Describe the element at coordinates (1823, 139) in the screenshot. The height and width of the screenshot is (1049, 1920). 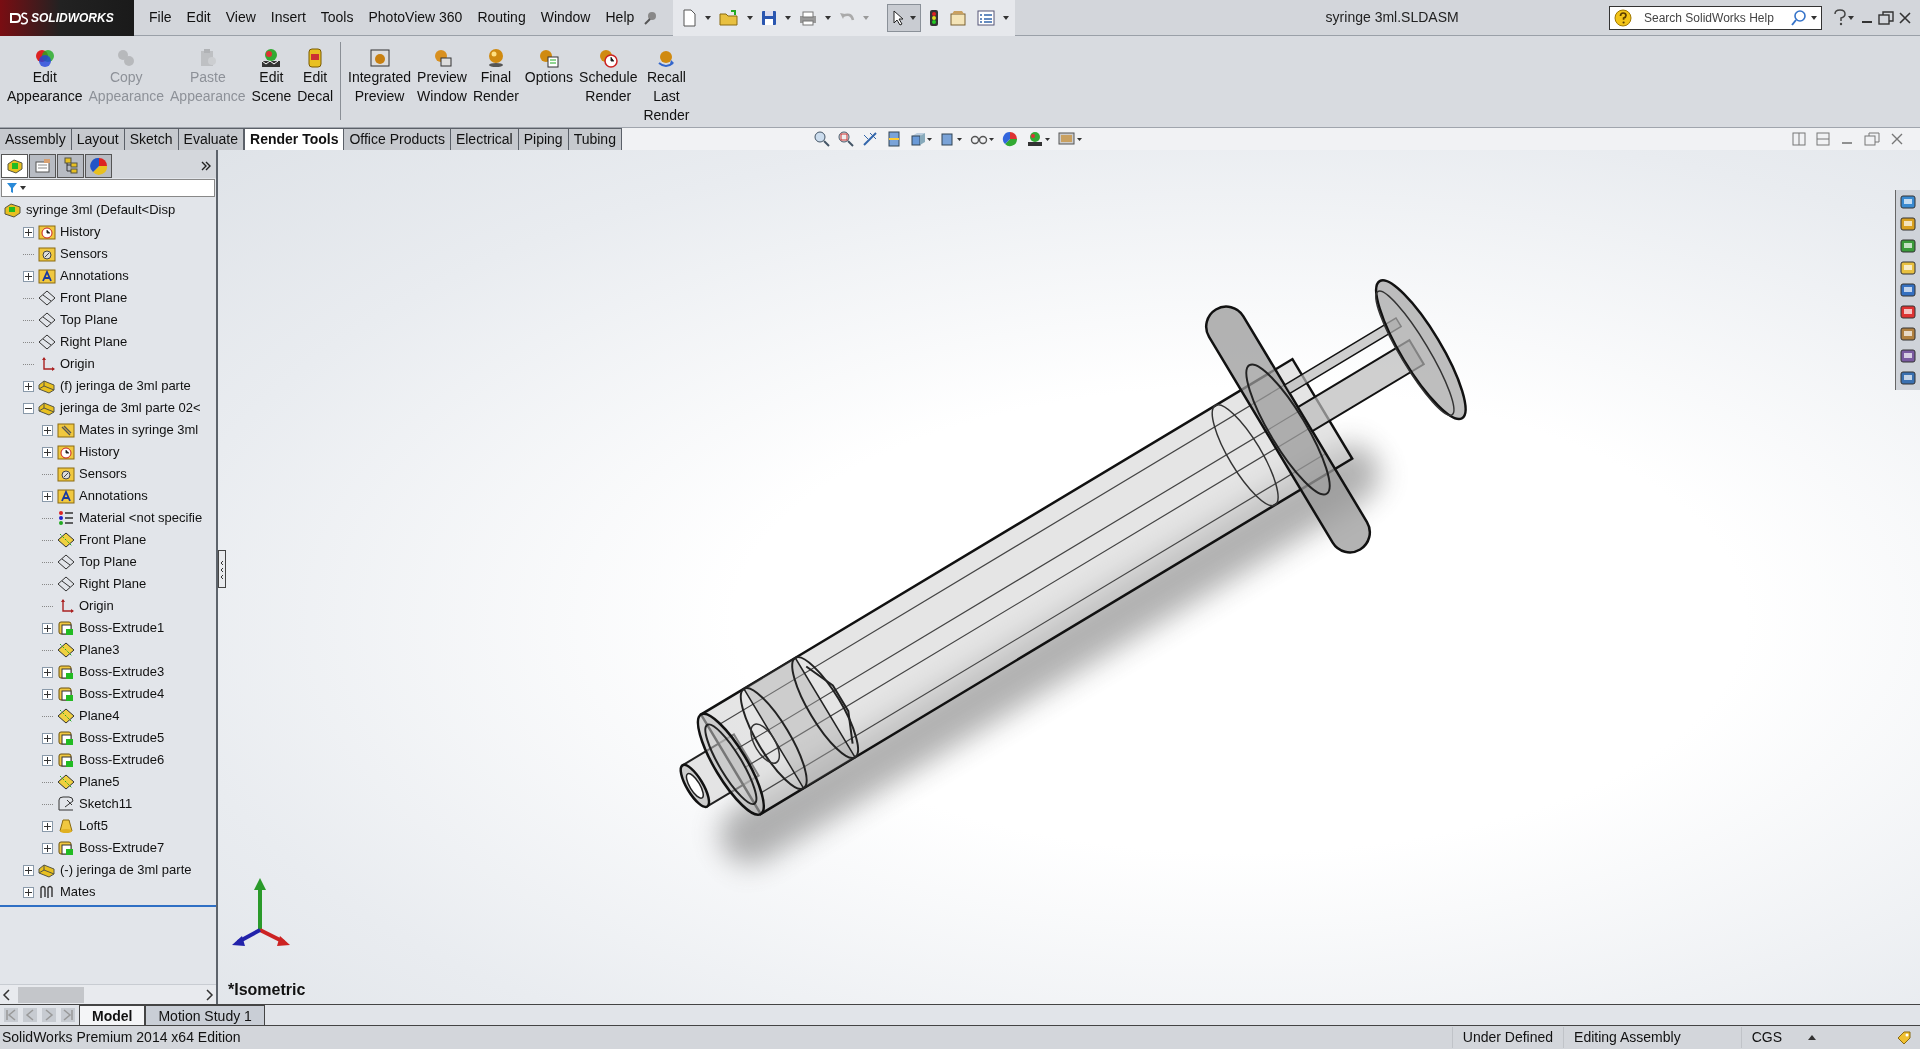
I see `split-horizontal-icon` at that location.